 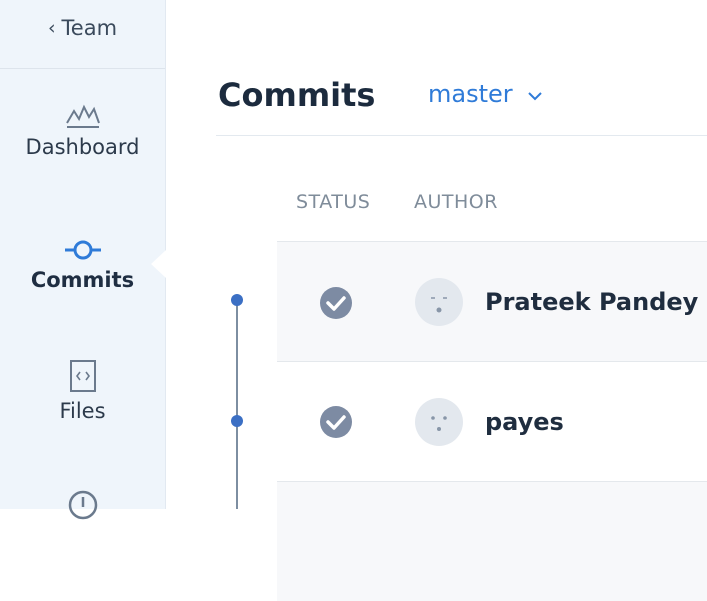 I want to click on sidebar-item-label: Commits, so click(x=82, y=280).